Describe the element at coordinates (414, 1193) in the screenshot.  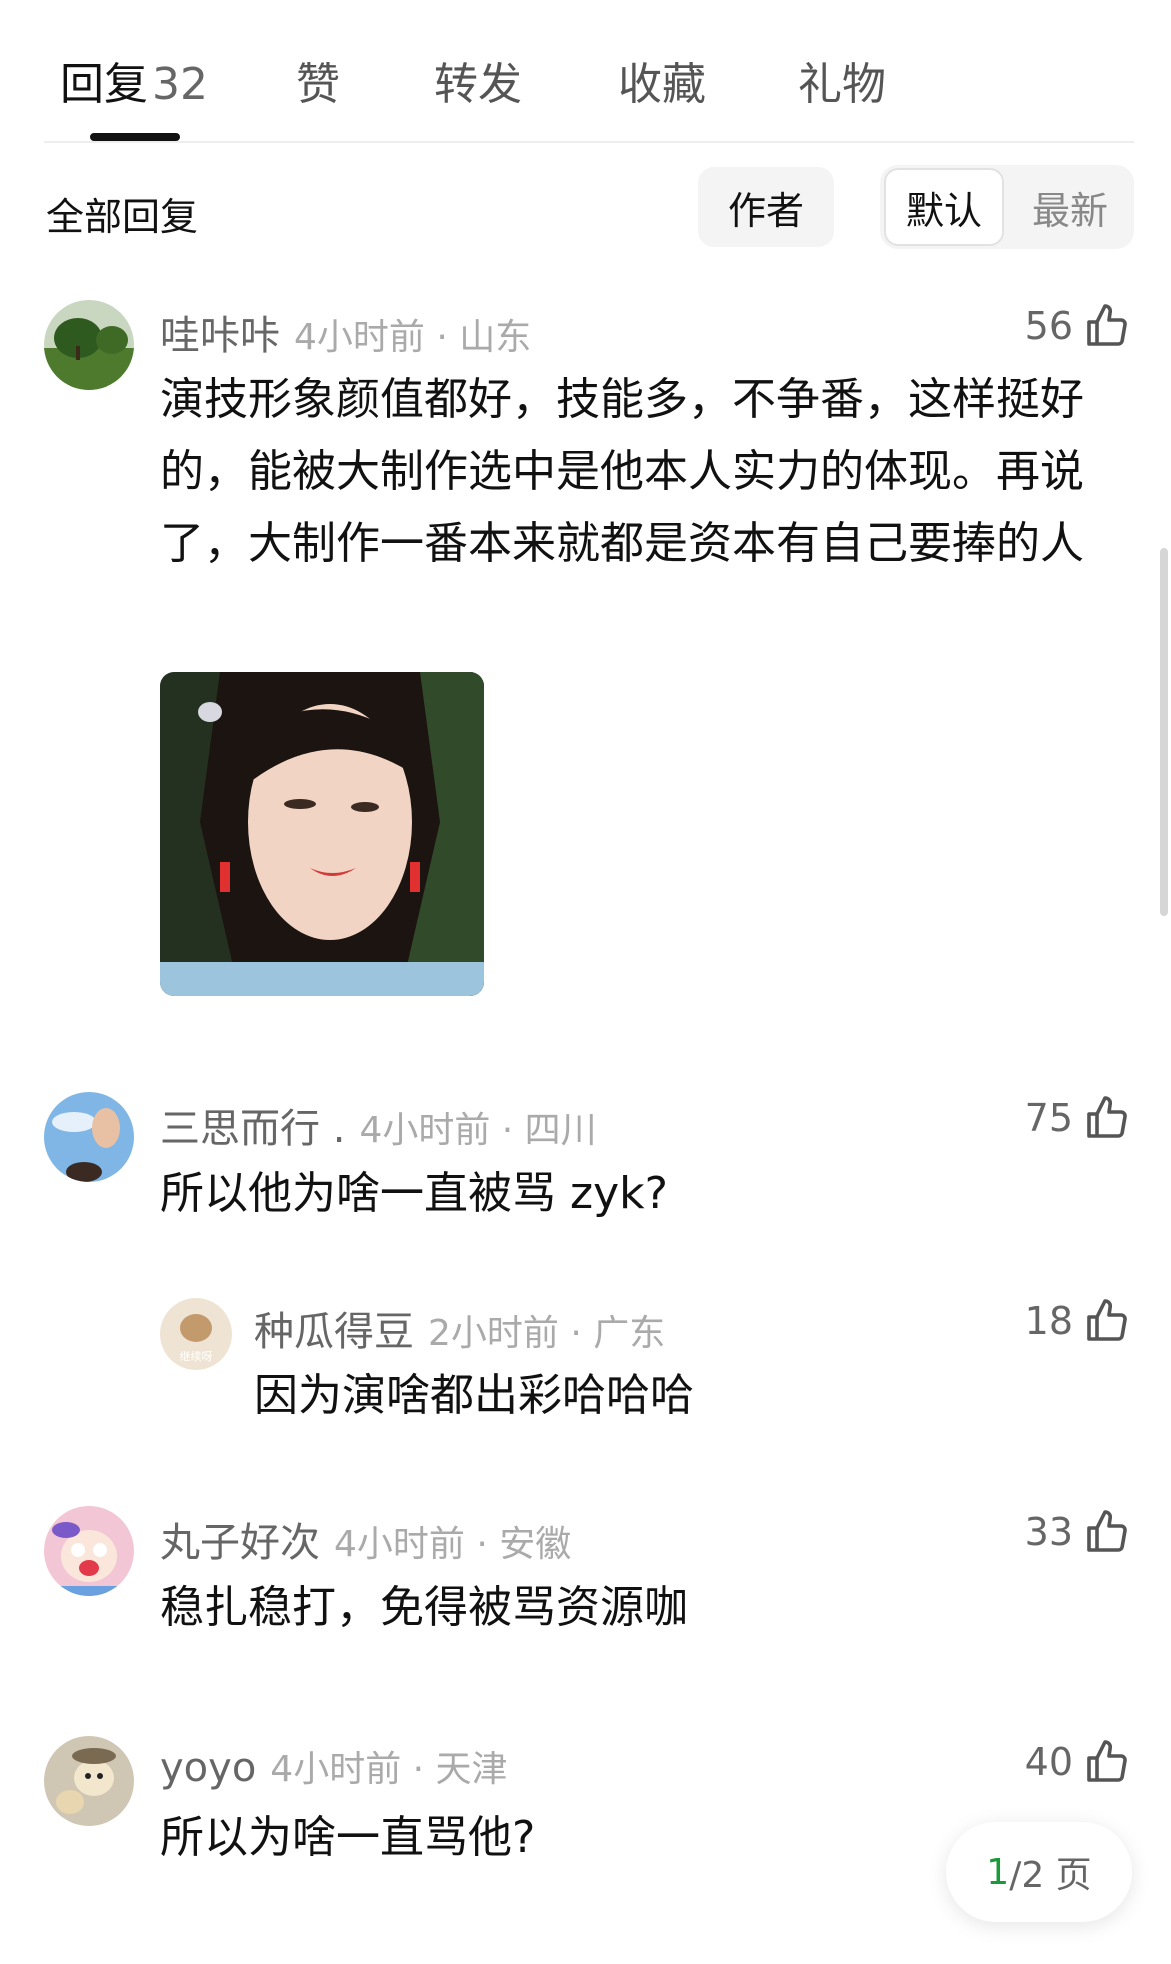
I see `comment-text: 所以他为啥一直被骂 zyk?` at that location.